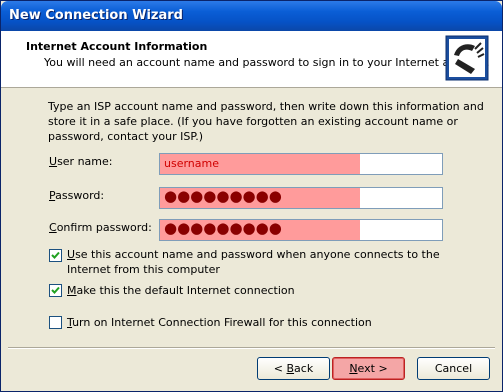 Image resolution: width=503 pixels, height=392 pixels. What do you see at coordinates (100, 227) in the screenshot?
I see `confirm-password-label: Confirm password:` at bounding box center [100, 227].